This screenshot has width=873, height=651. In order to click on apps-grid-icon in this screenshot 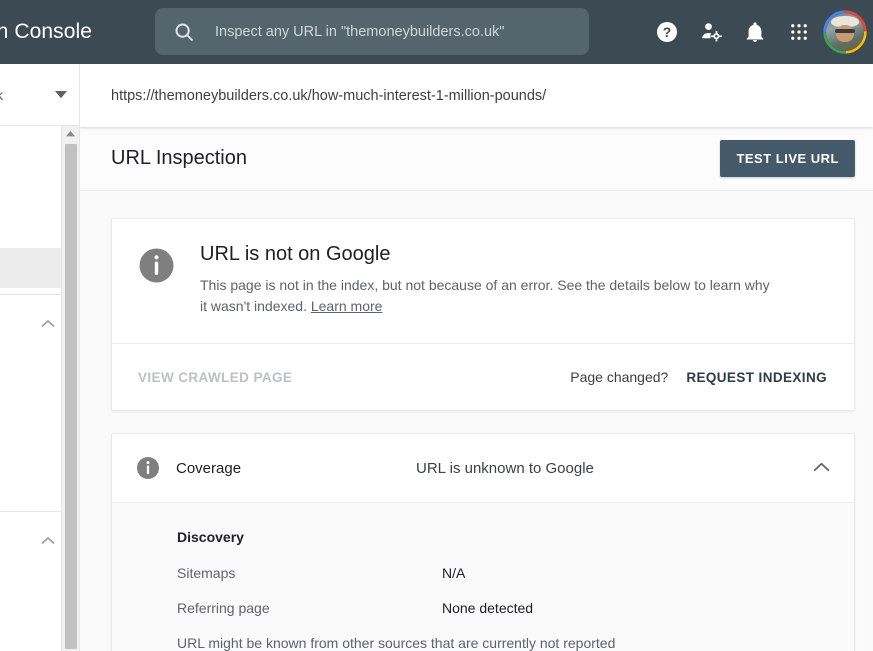, I will do `click(799, 32)`.